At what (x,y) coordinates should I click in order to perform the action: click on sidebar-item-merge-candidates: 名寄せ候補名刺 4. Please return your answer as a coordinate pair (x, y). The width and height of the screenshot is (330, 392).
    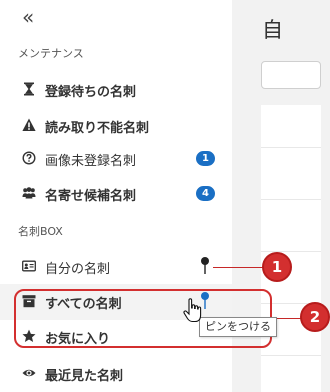
    Looking at the image, I should click on (116, 194).